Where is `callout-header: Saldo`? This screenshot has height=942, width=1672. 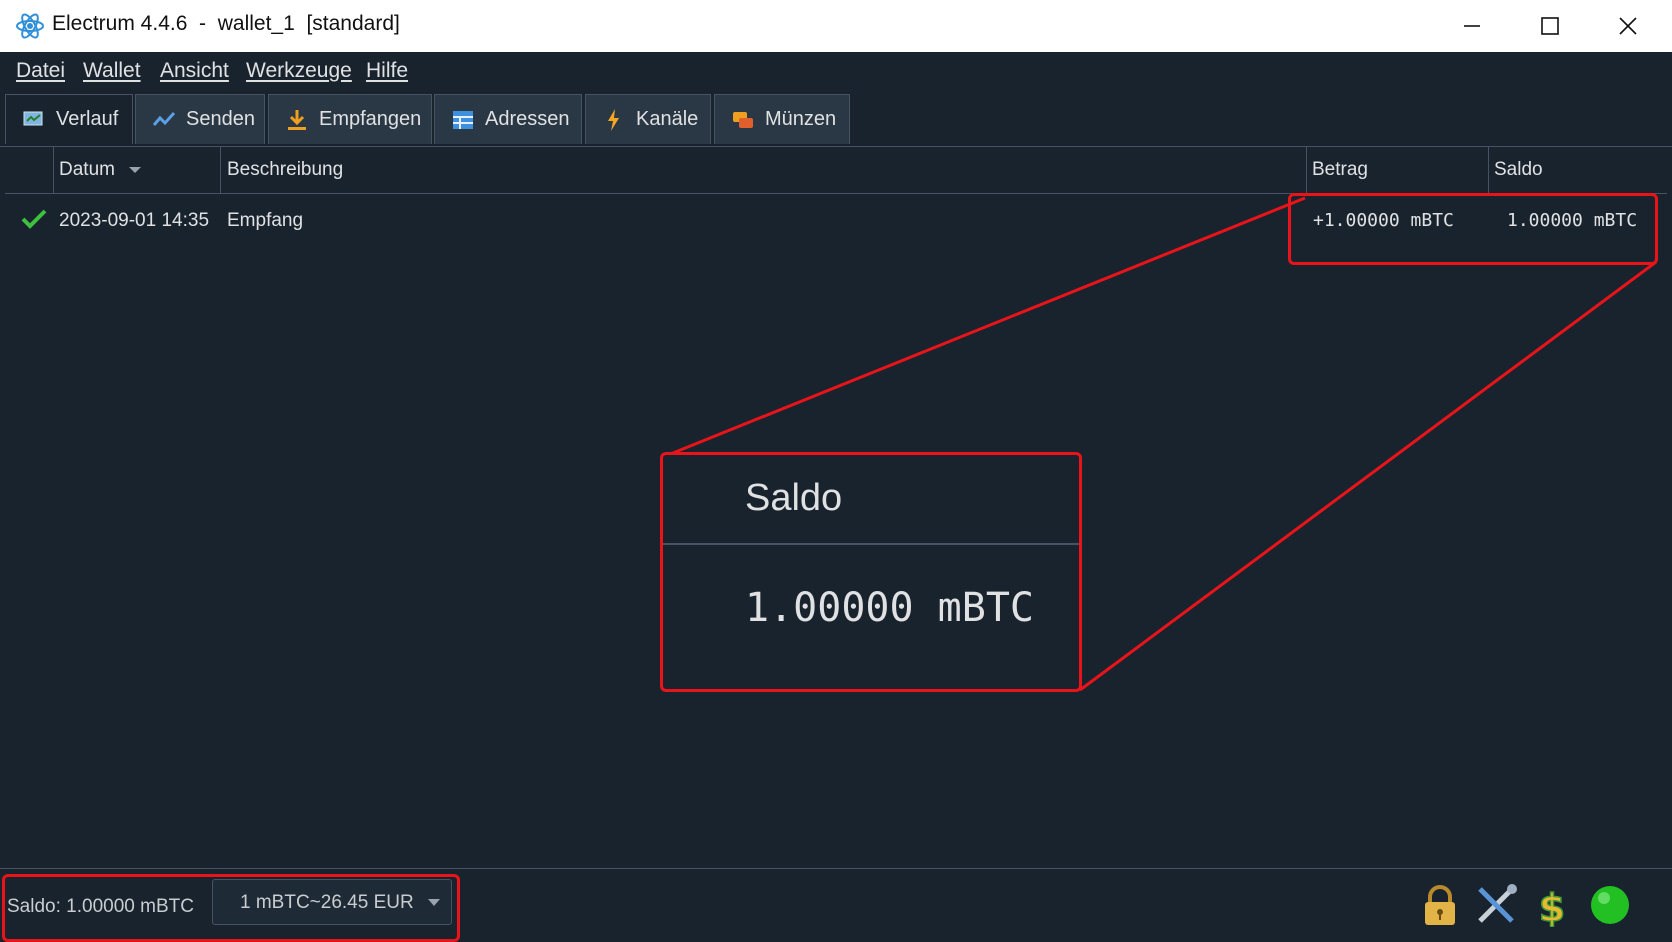
callout-header: Saldo is located at coordinates (871, 500).